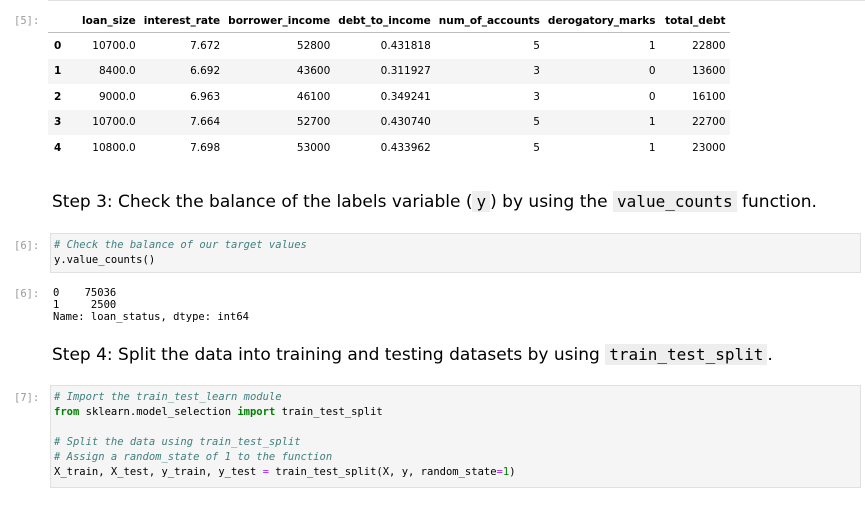  What do you see at coordinates (63, 21) in the screenshot?
I see `column-header` at bounding box center [63, 21].